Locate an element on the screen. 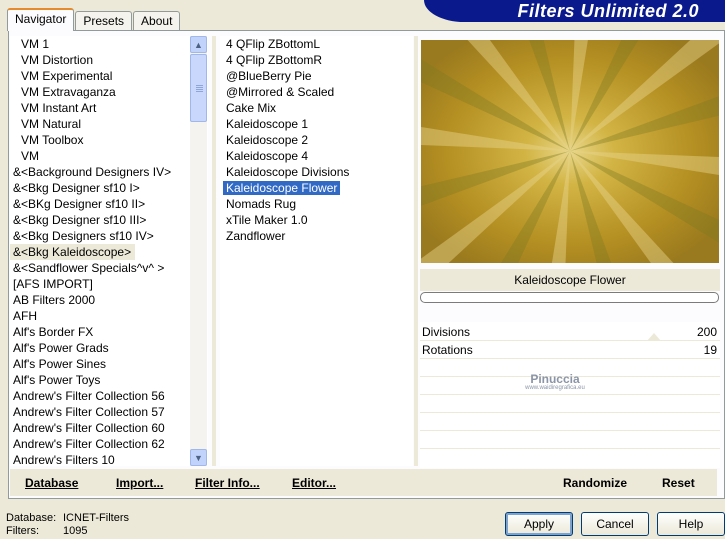 The width and height of the screenshot is (725, 539). category-item: AB Filters 2000 is located at coordinates (109, 300).